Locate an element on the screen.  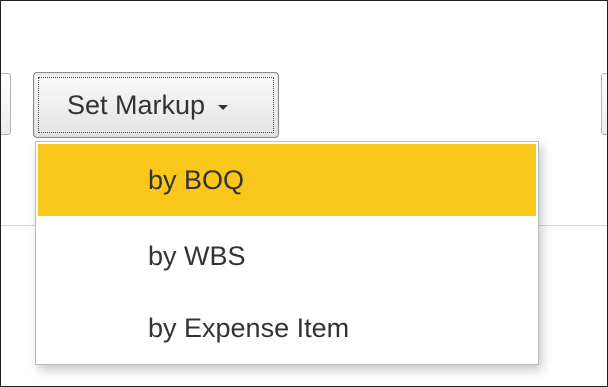
menu-item-label: by BOQ is located at coordinates (196, 179).